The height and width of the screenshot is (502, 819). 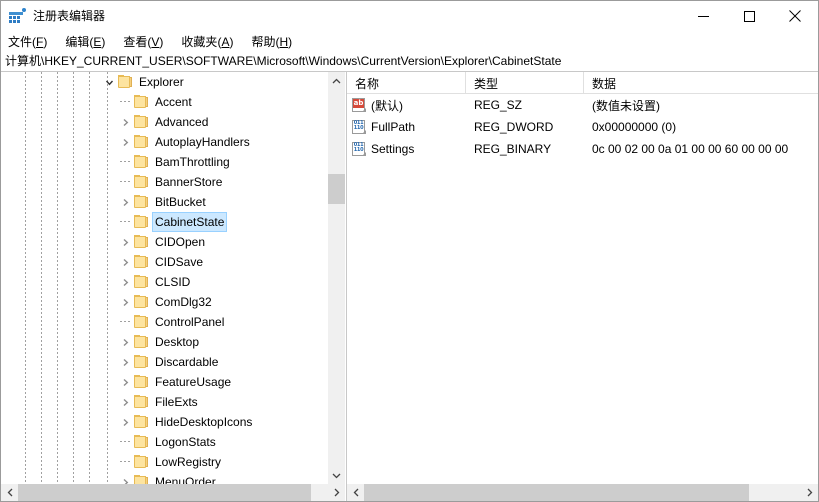 What do you see at coordinates (406, 105) in the screenshot?
I see `value-name-cell: ab (默认)` at bounding box center [406, 105].